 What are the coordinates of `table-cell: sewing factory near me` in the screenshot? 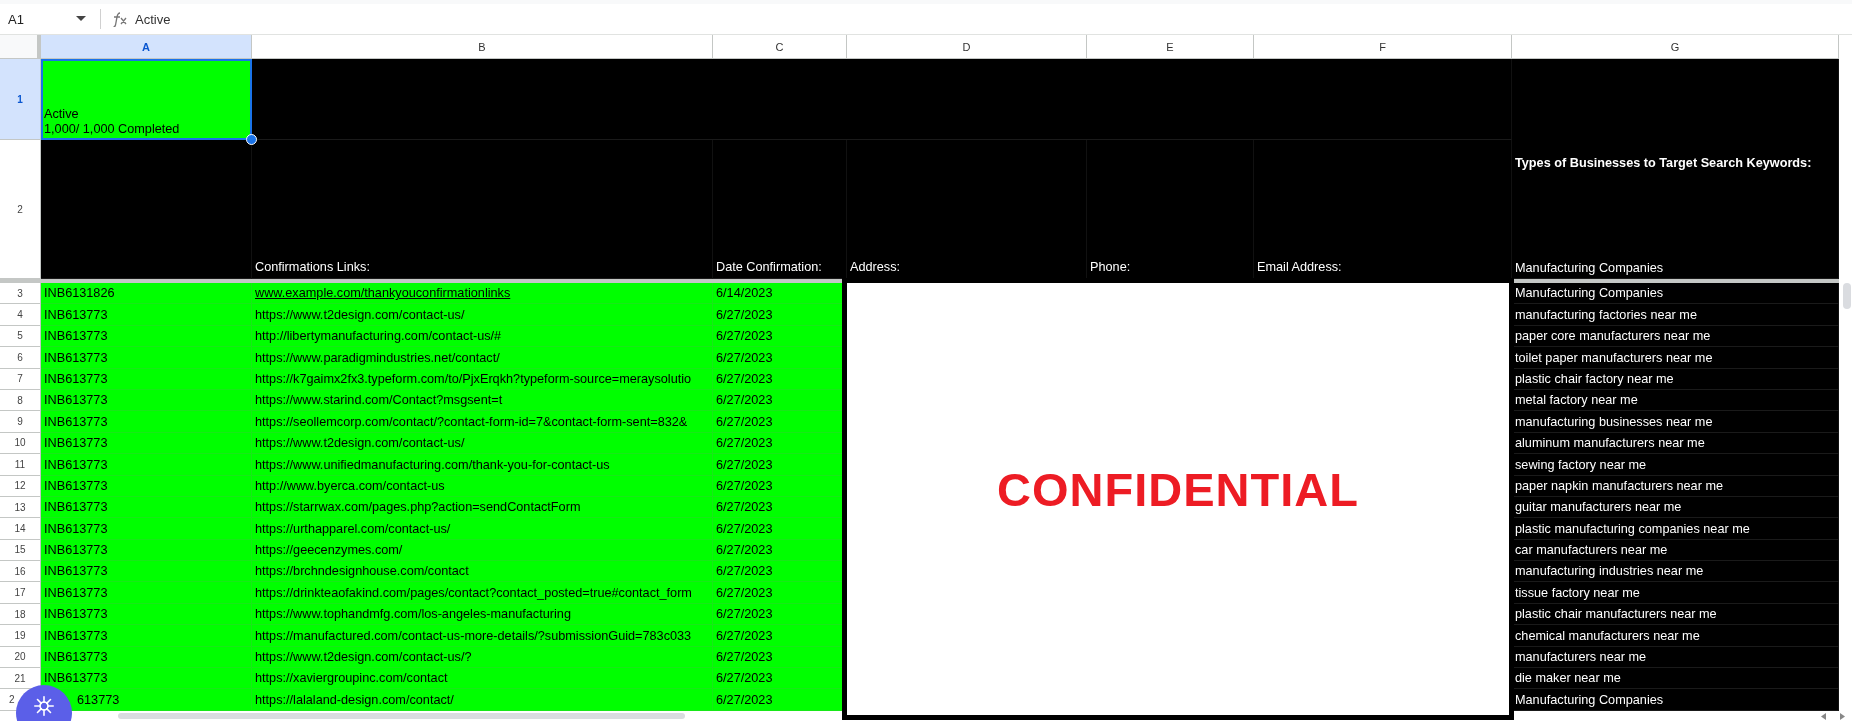 It's located at (1675, 465).